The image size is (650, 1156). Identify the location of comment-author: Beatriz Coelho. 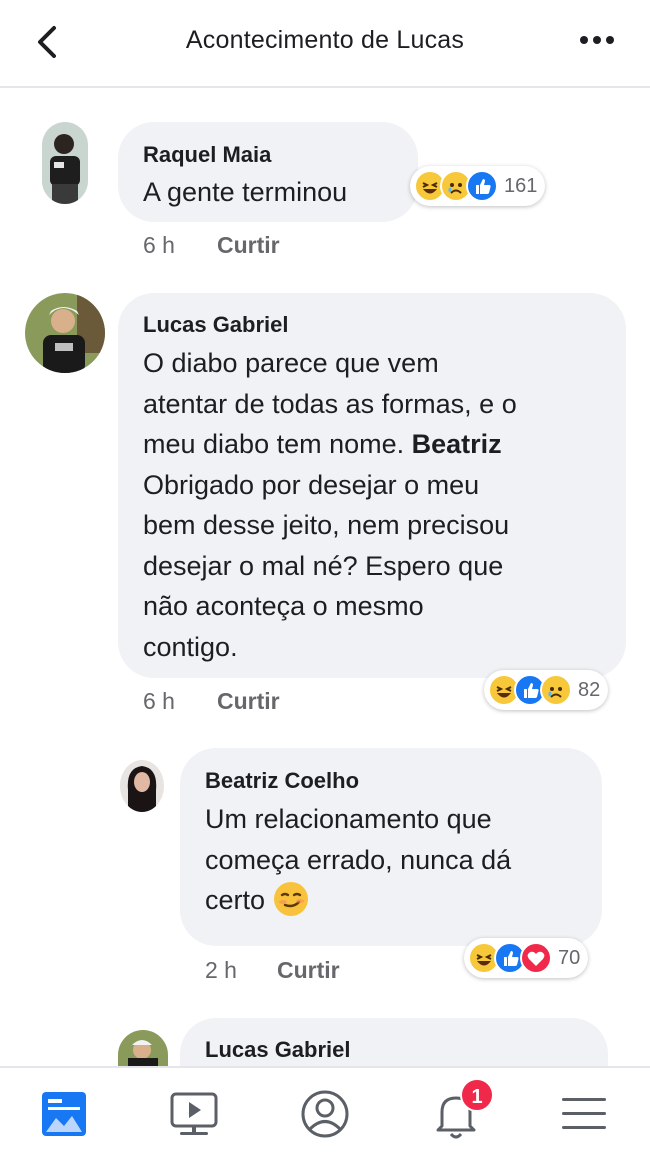
(282, 781).